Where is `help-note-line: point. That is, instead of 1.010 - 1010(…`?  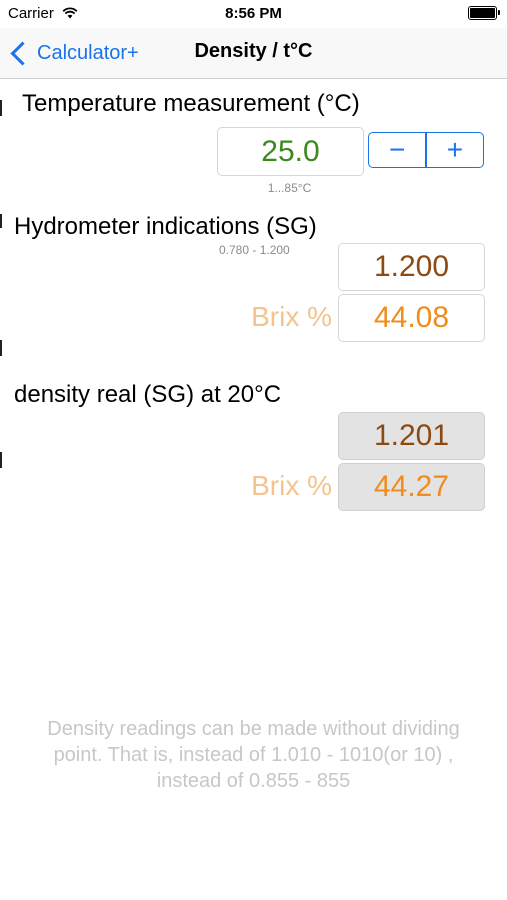
help-note-line: point. That is, instead of 1.010 - 1010(… is located at coordinates (253, 755).